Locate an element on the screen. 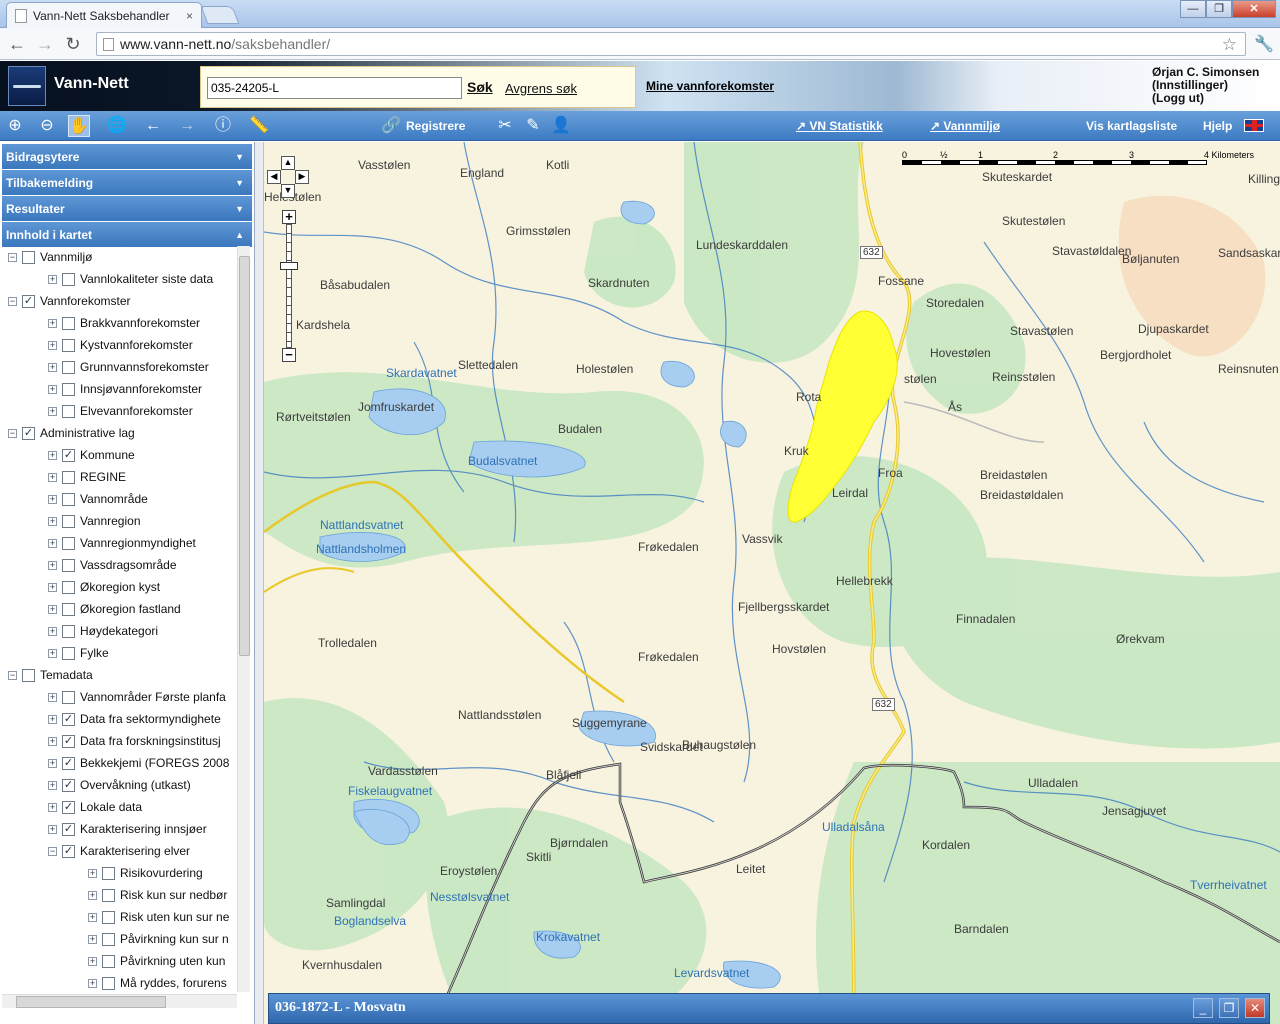  pan-west-icon: ◀ is located at coordinates (274, 177).